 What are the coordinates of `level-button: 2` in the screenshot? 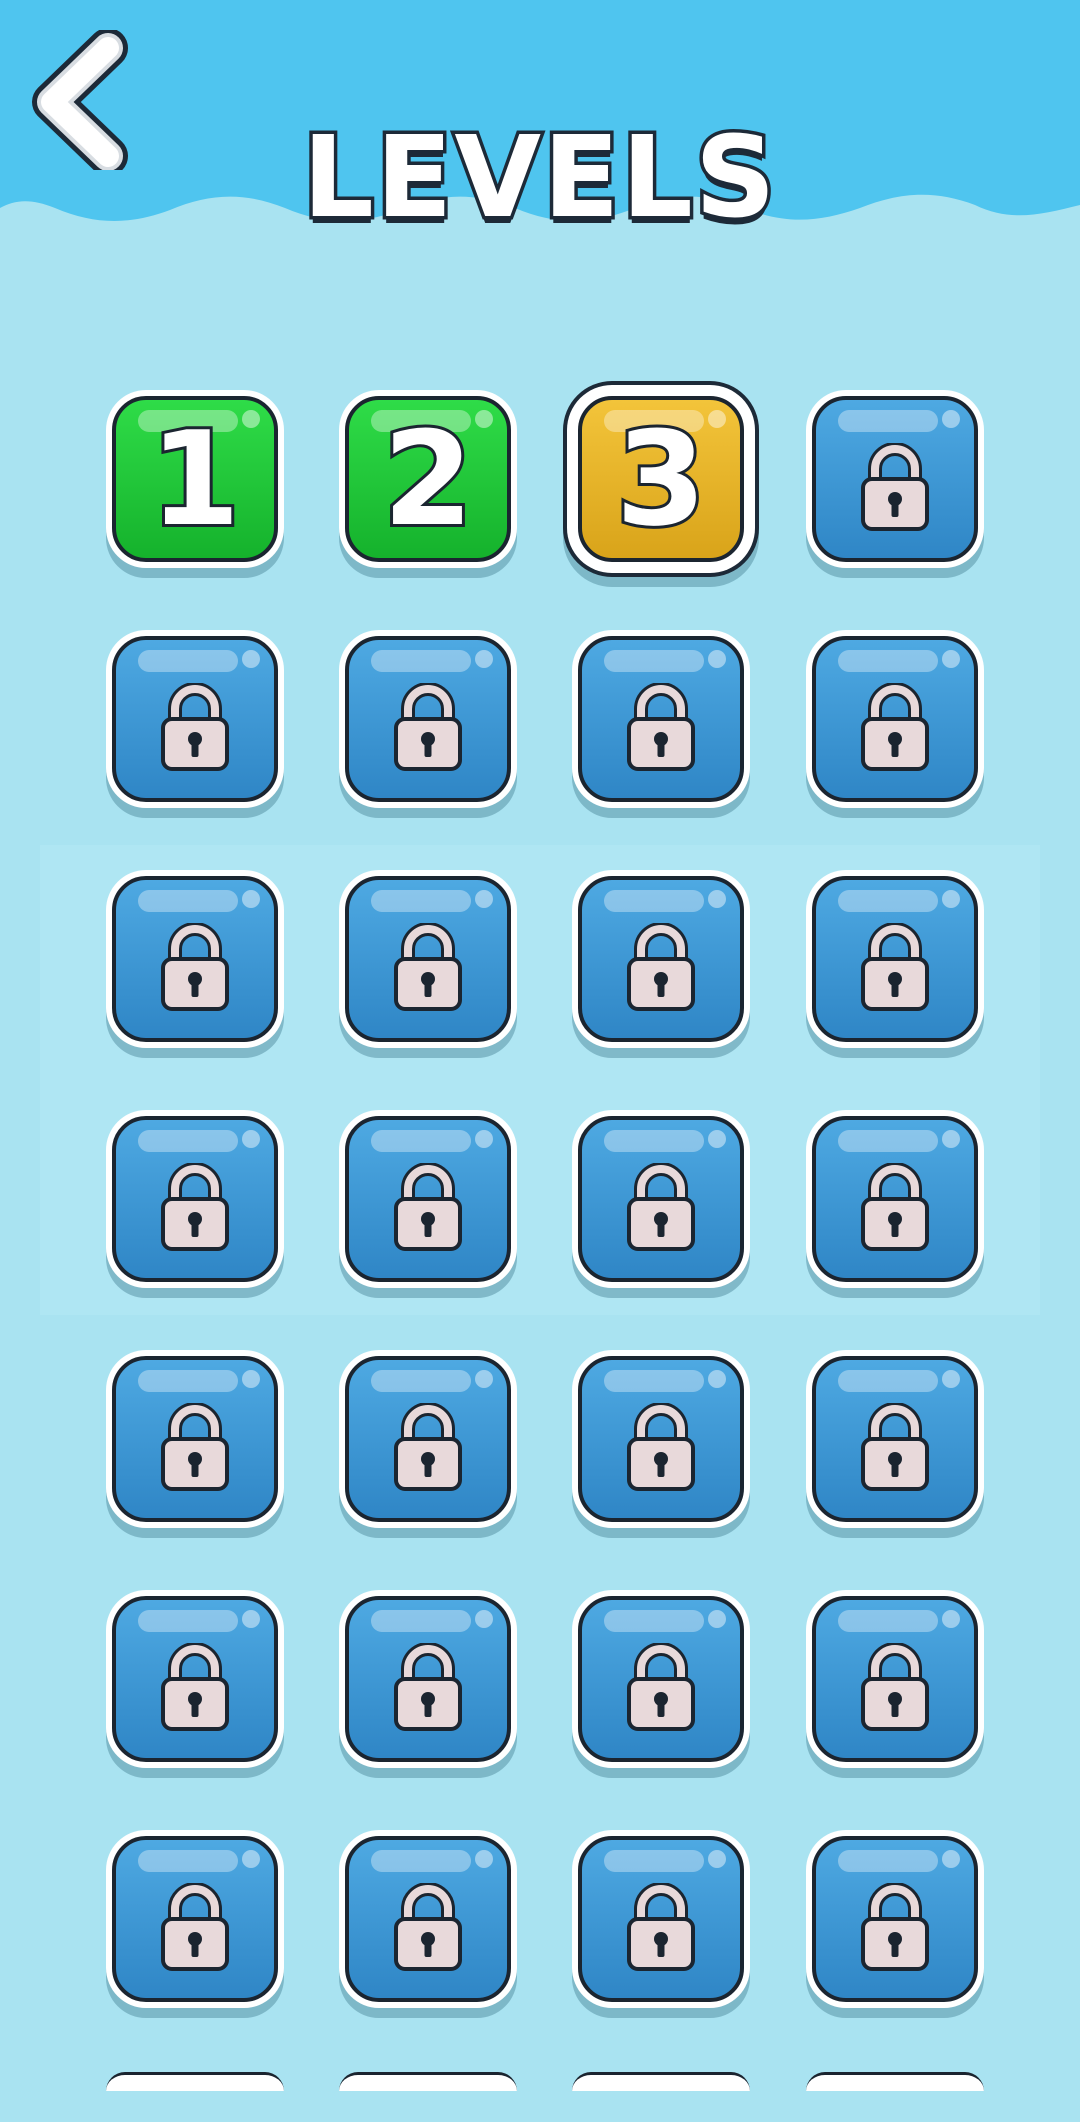 It's located at (428, 479).